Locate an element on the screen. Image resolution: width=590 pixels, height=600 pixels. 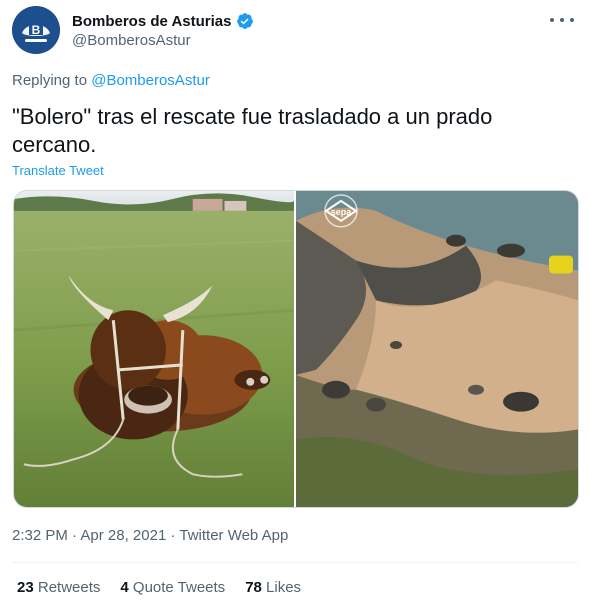
verified-badge-icon is located at coordinates (244, 21).